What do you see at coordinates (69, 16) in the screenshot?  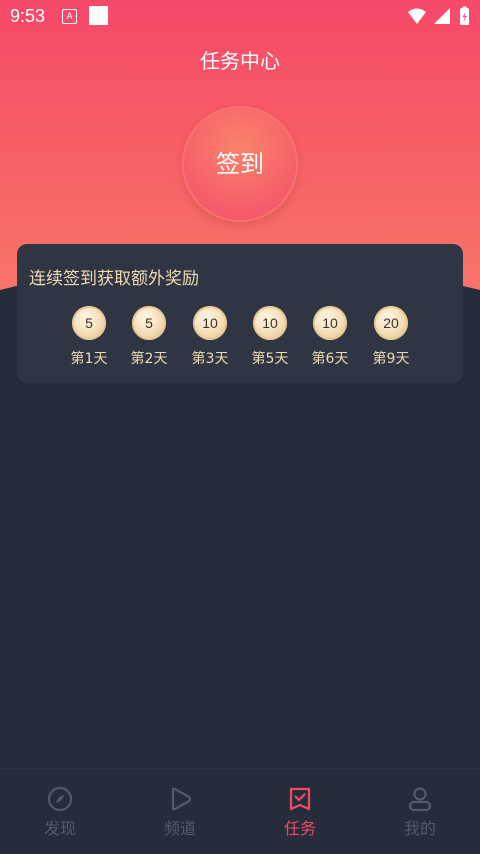 I see `notification-icon: A` at bounding box center [69, 16].